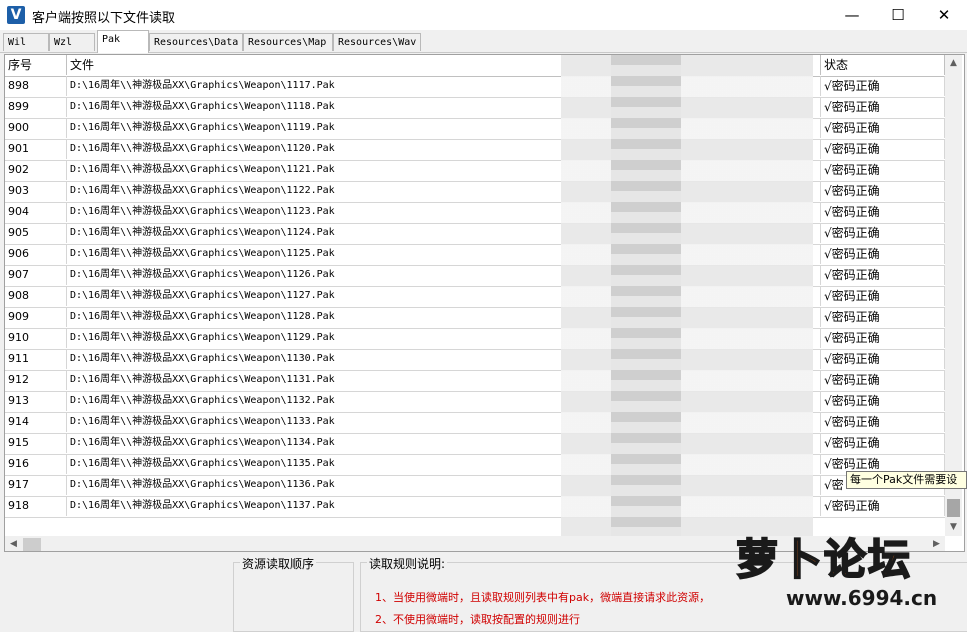  Describe the element at coordinates (278, 563) in the screenshot. I see `resource-order-label: 资源读取顺序` at that location.